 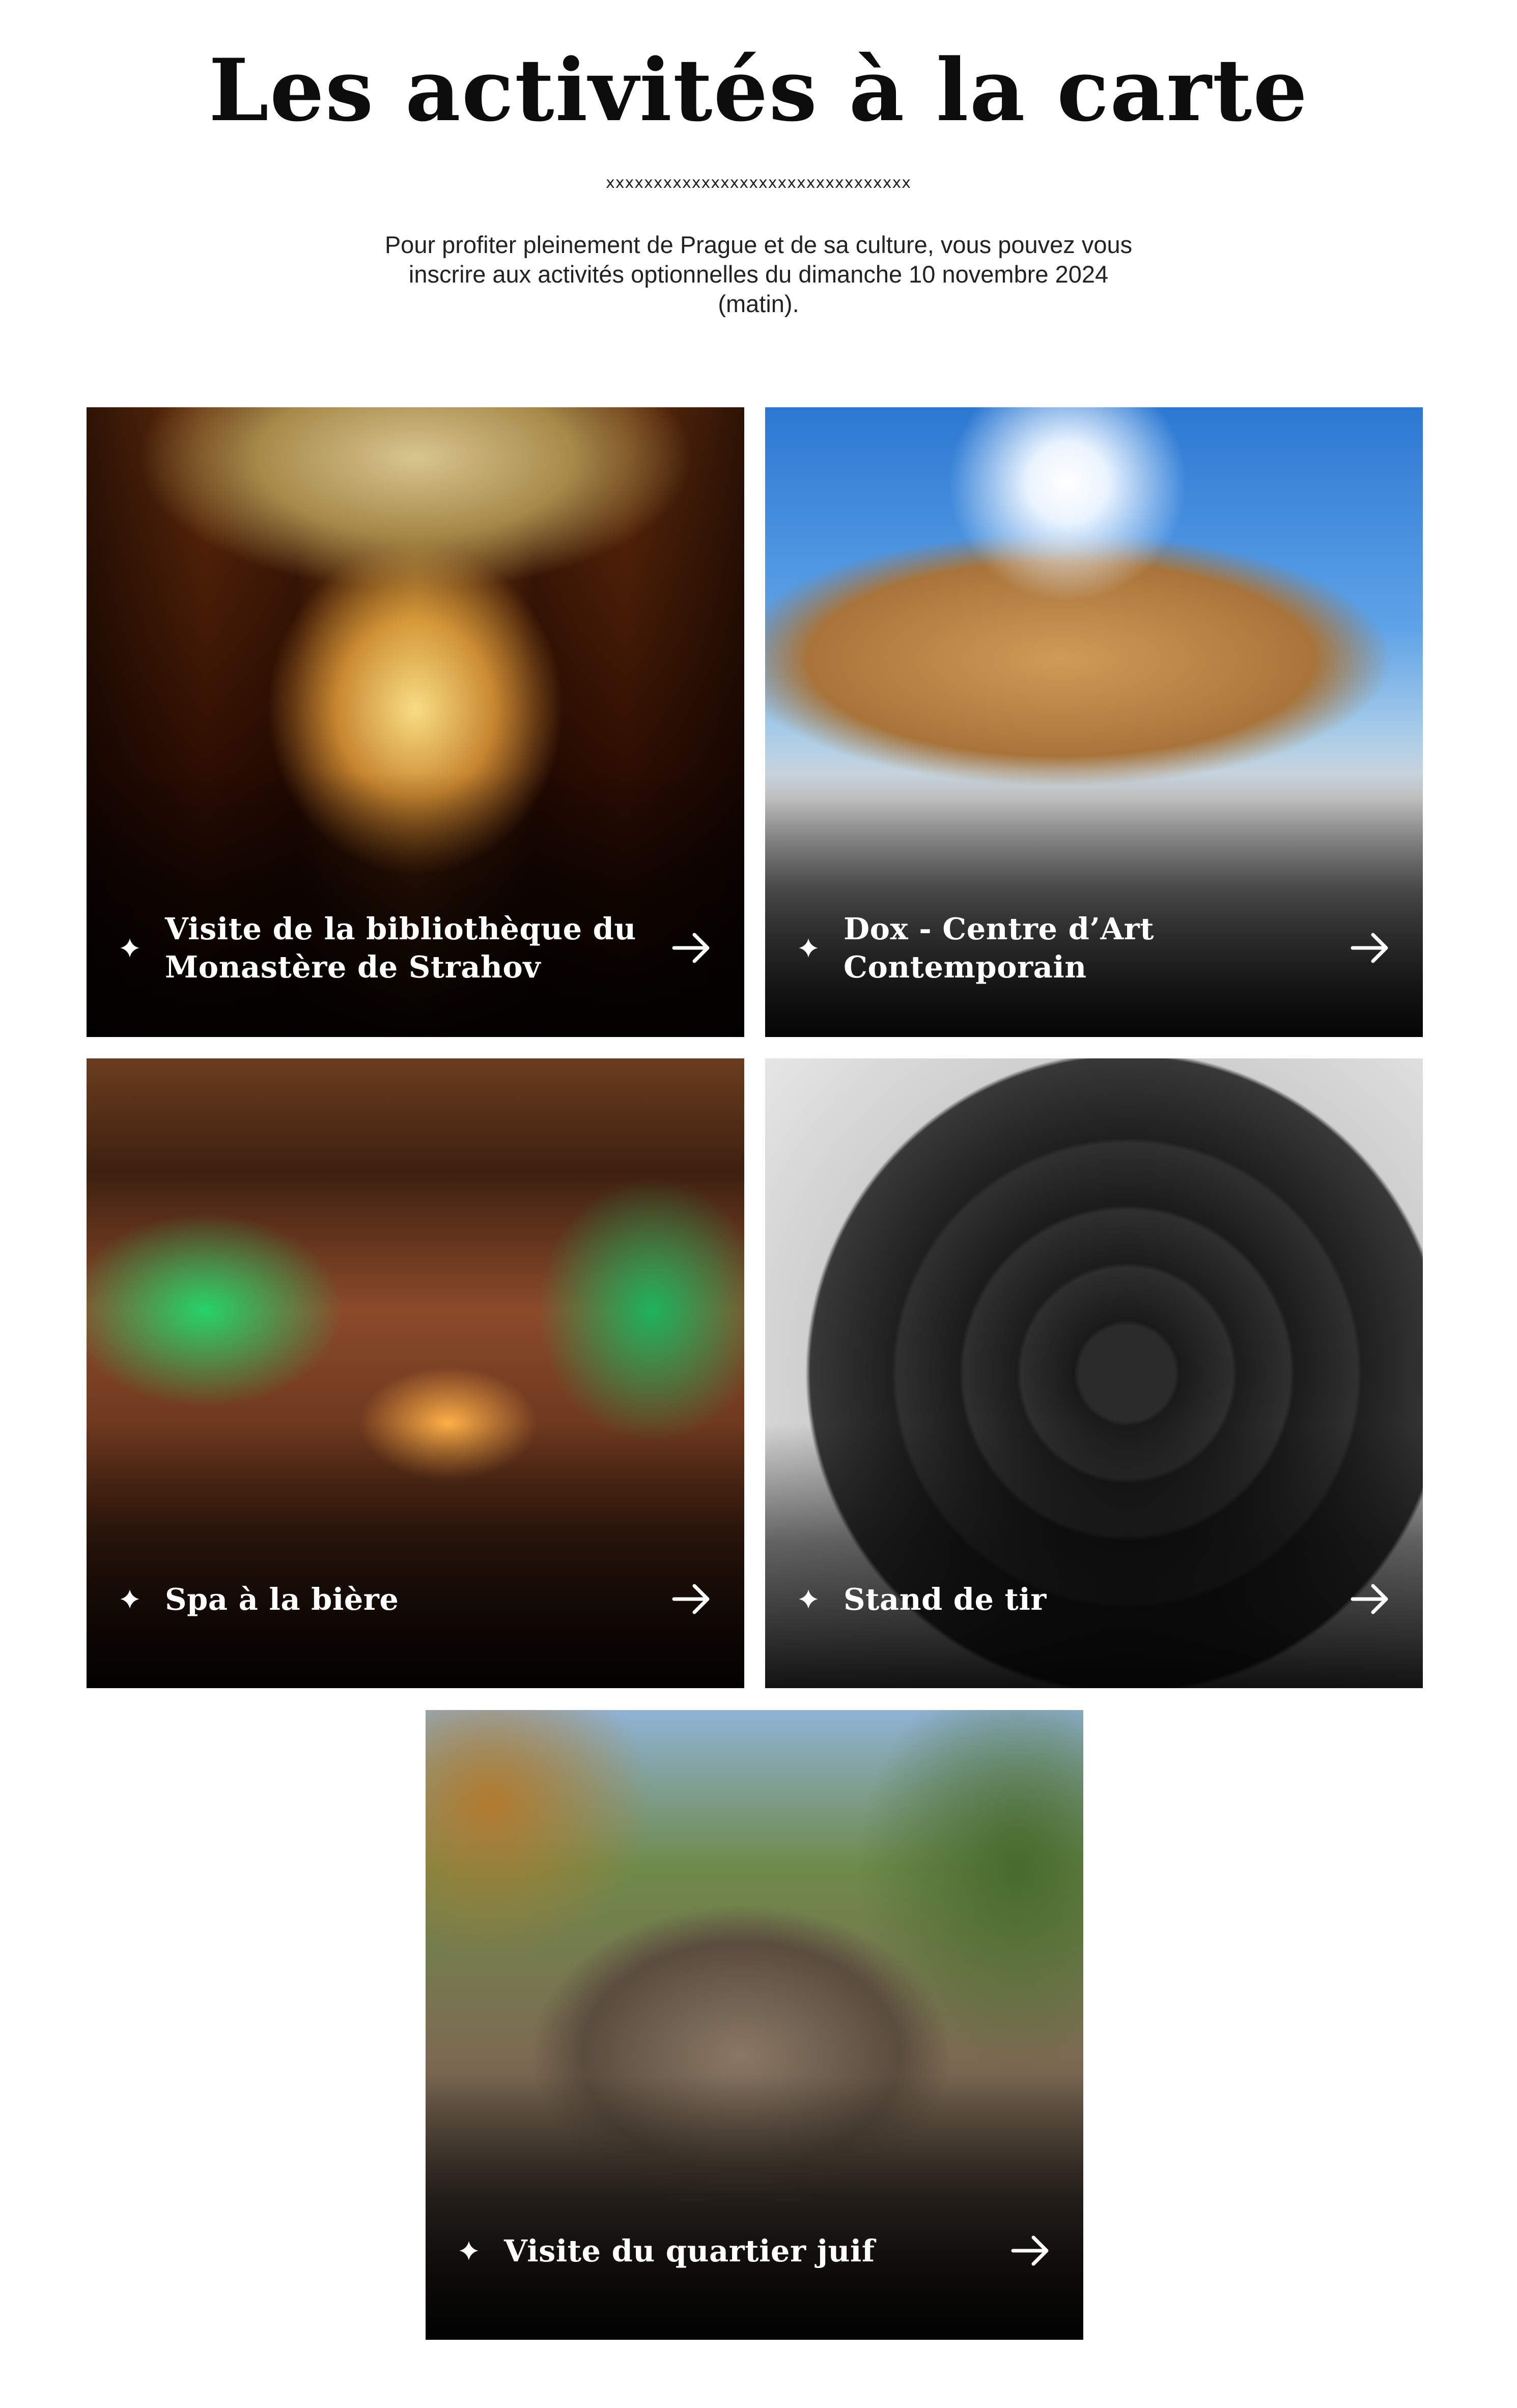 What do you see at coordinates (416, 1599) in the screenshot?
I see `card-label: Spa à la bière` at bounding box center [416, 1599].